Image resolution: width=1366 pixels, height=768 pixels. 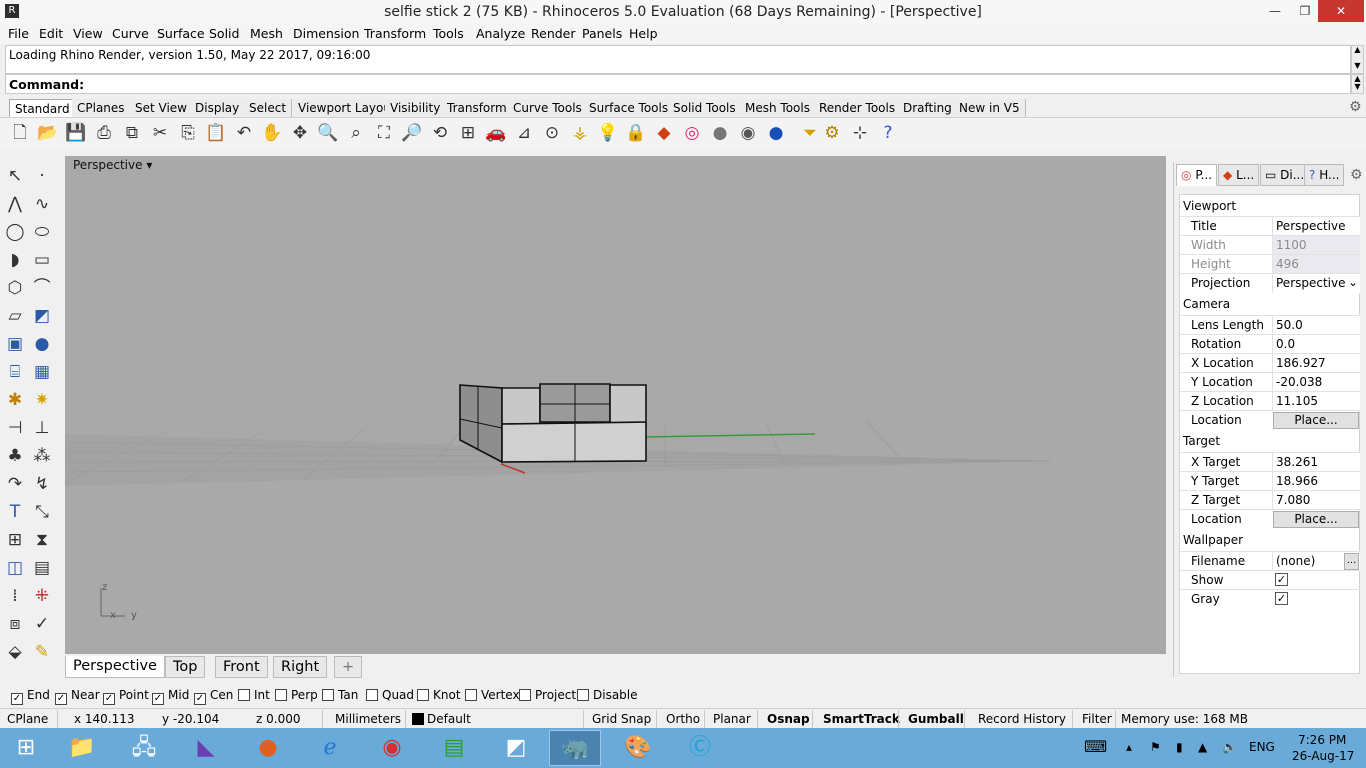 What do you see at coordinates (76, 133) in the screenshot?
I see `save-icon: 💾` at bounding box center [76, 133].